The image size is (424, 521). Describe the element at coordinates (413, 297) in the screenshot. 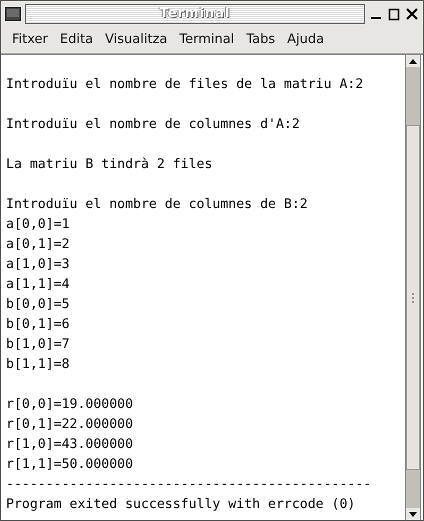

I see `scroll-thumb` at that location.